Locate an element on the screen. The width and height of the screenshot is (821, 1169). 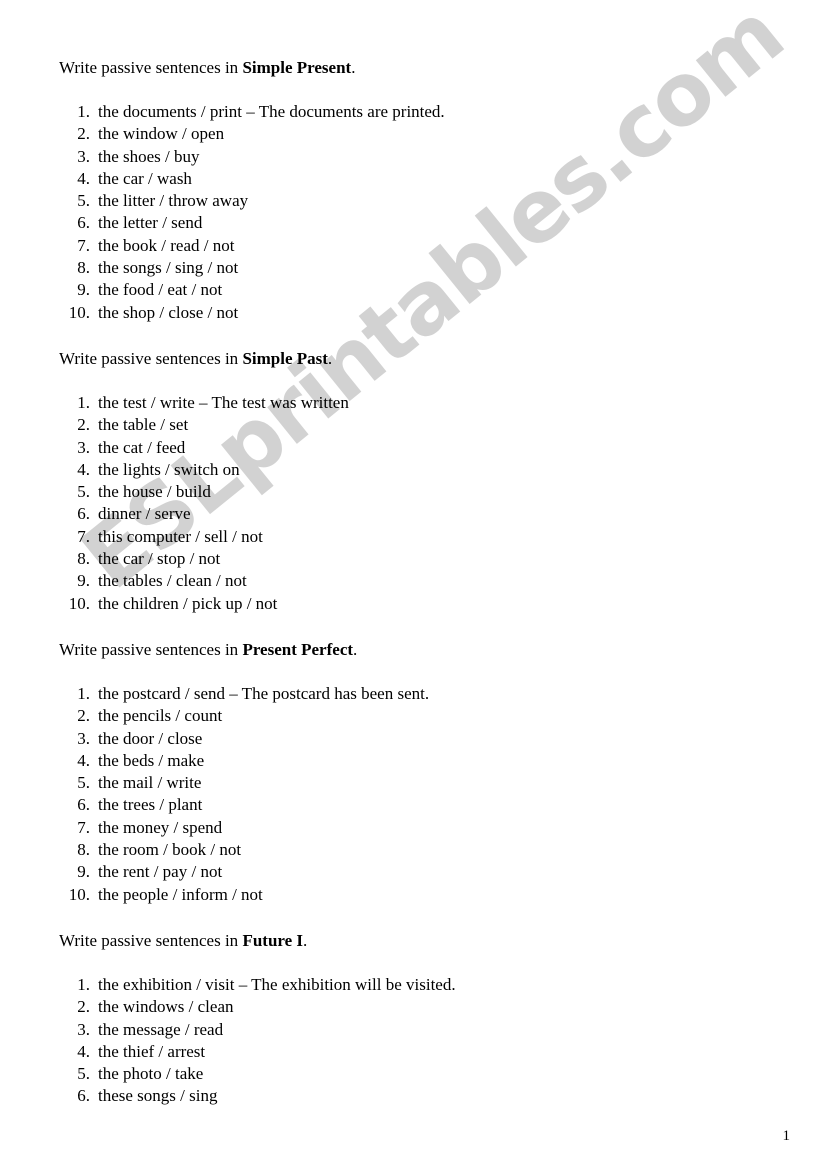
exercise-item: the house / build is located at coordinates (134, 492).